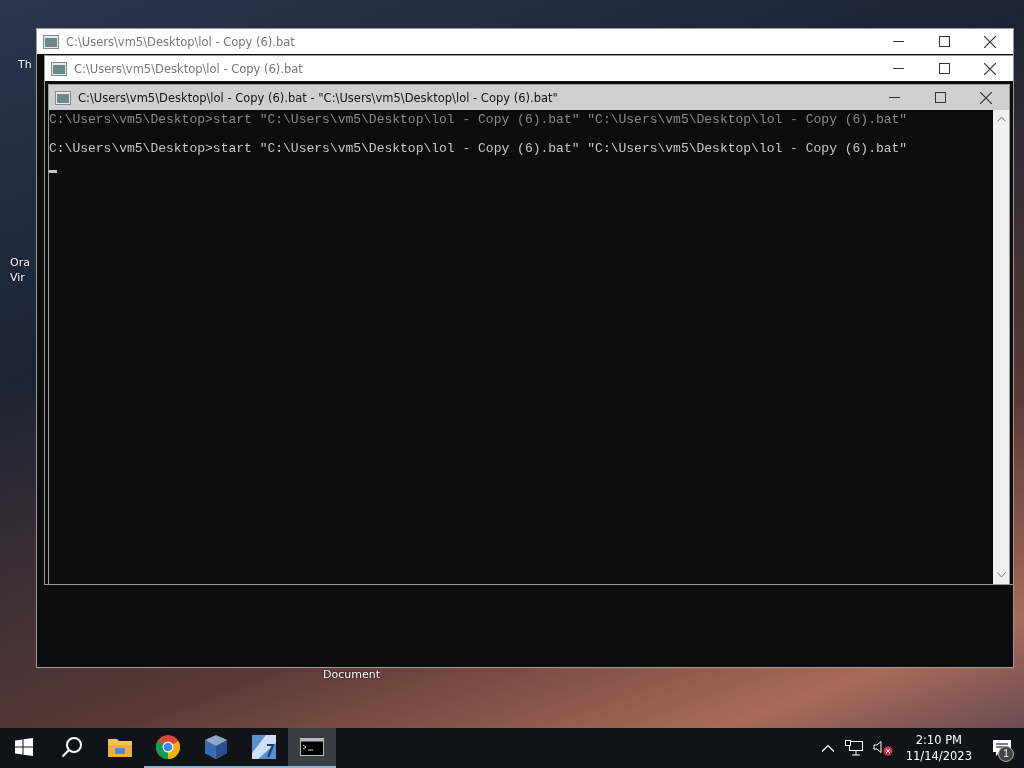 The image size is (1024, 768). Describe the element at coordinates (827, 748) in the screenshot. I see `chevron-up-icon` at that location.